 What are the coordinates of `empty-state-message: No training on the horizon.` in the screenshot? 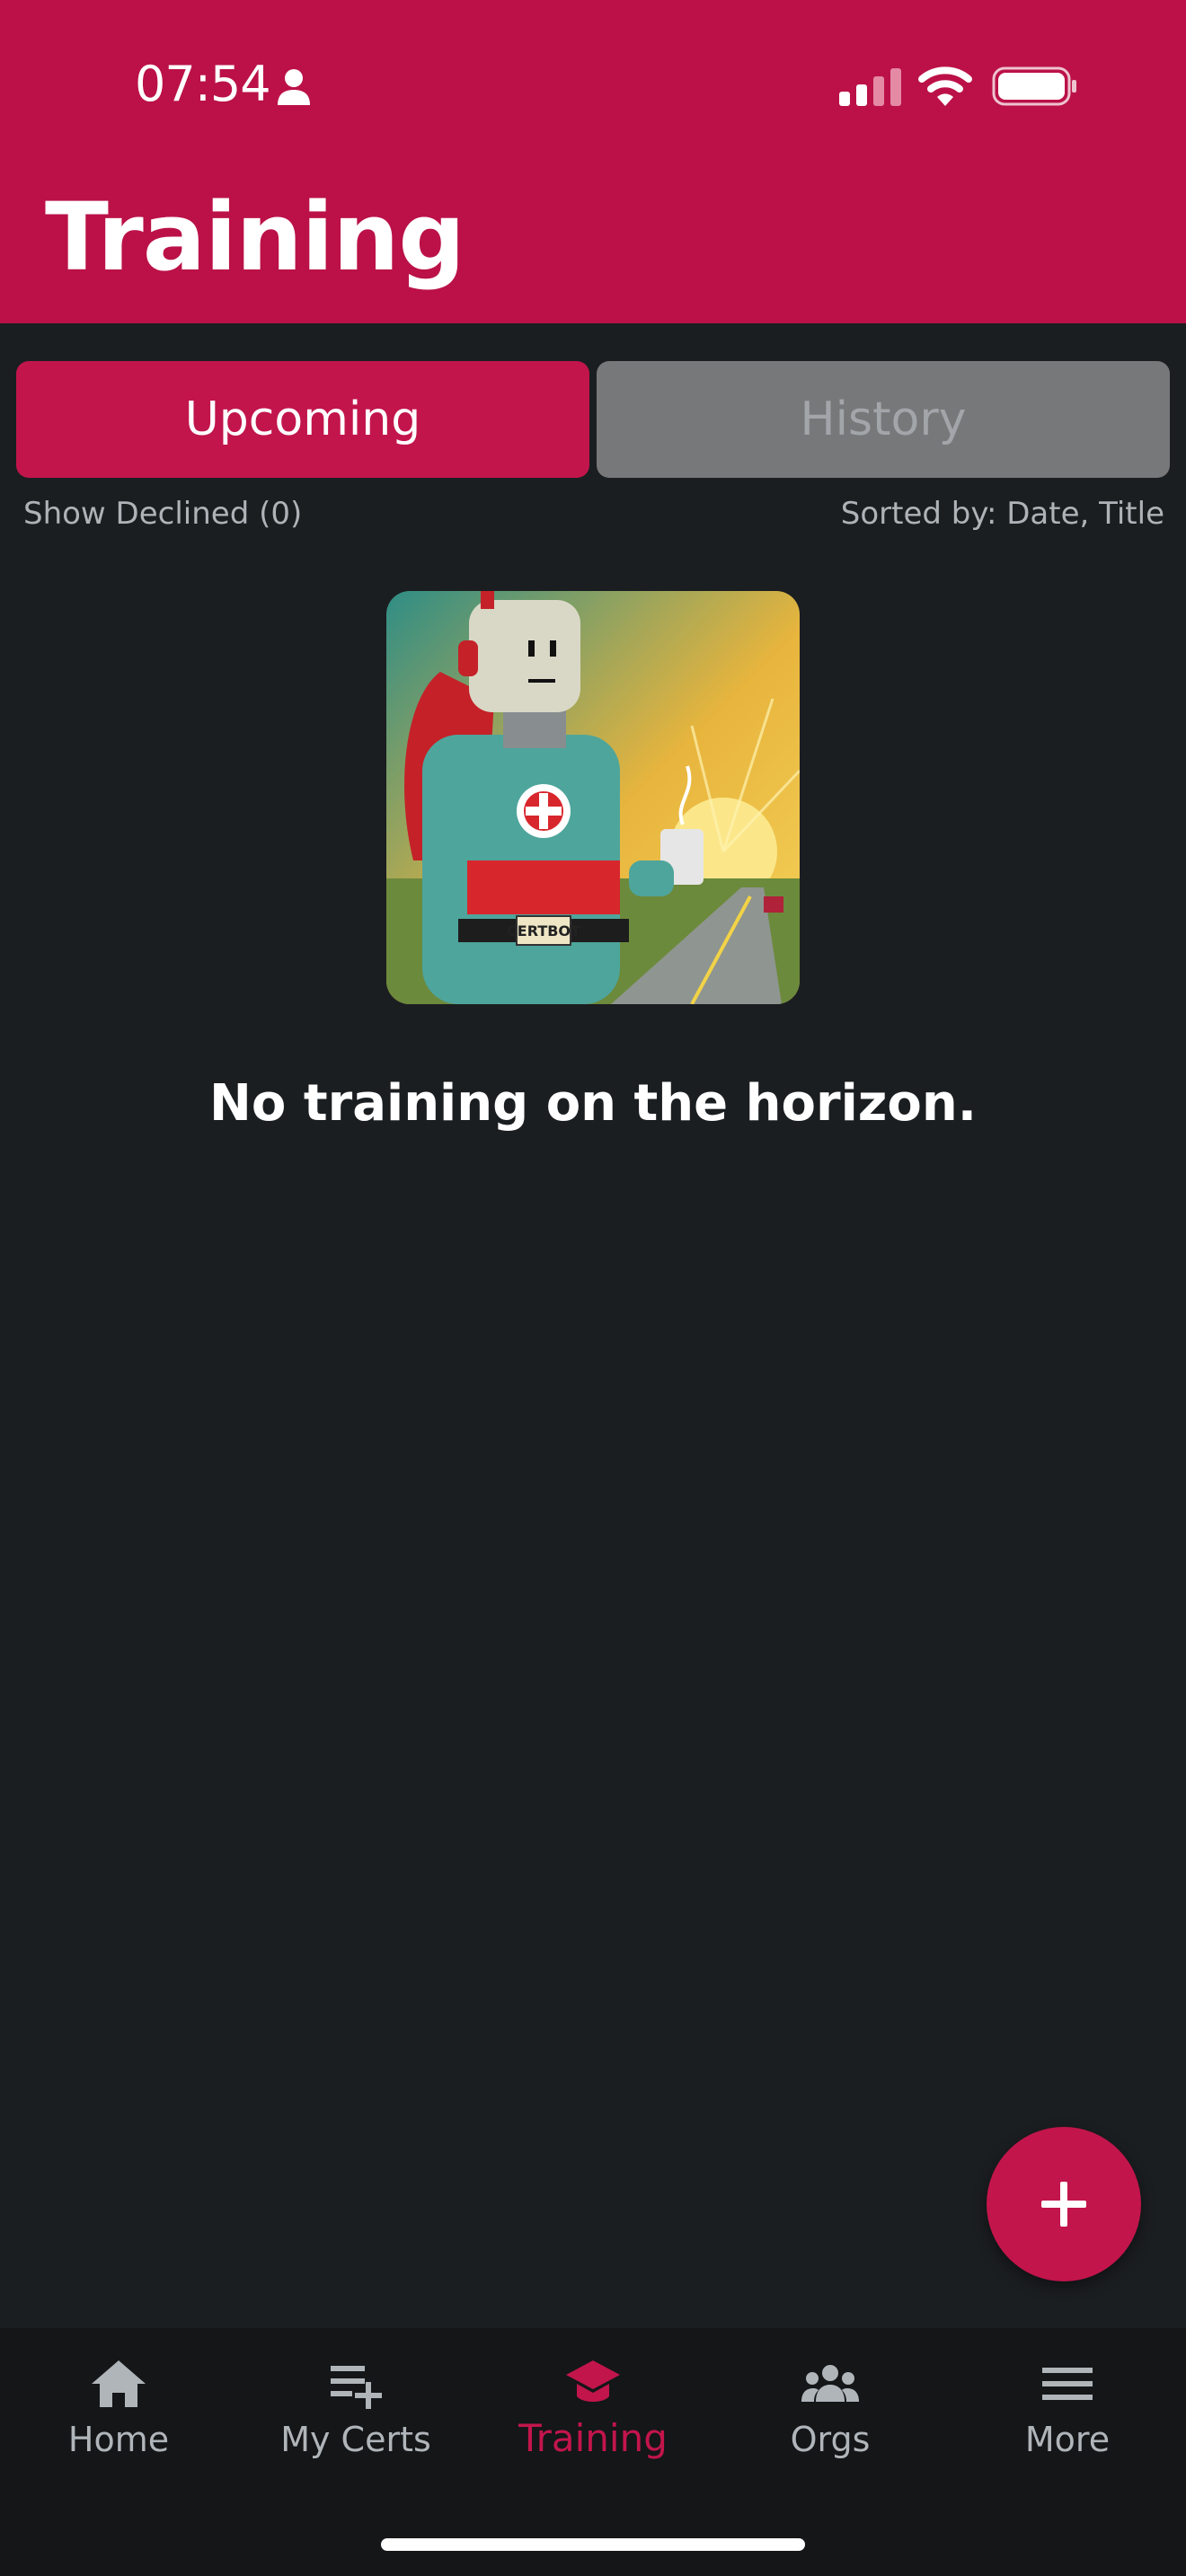 It's located at (593, 1103).